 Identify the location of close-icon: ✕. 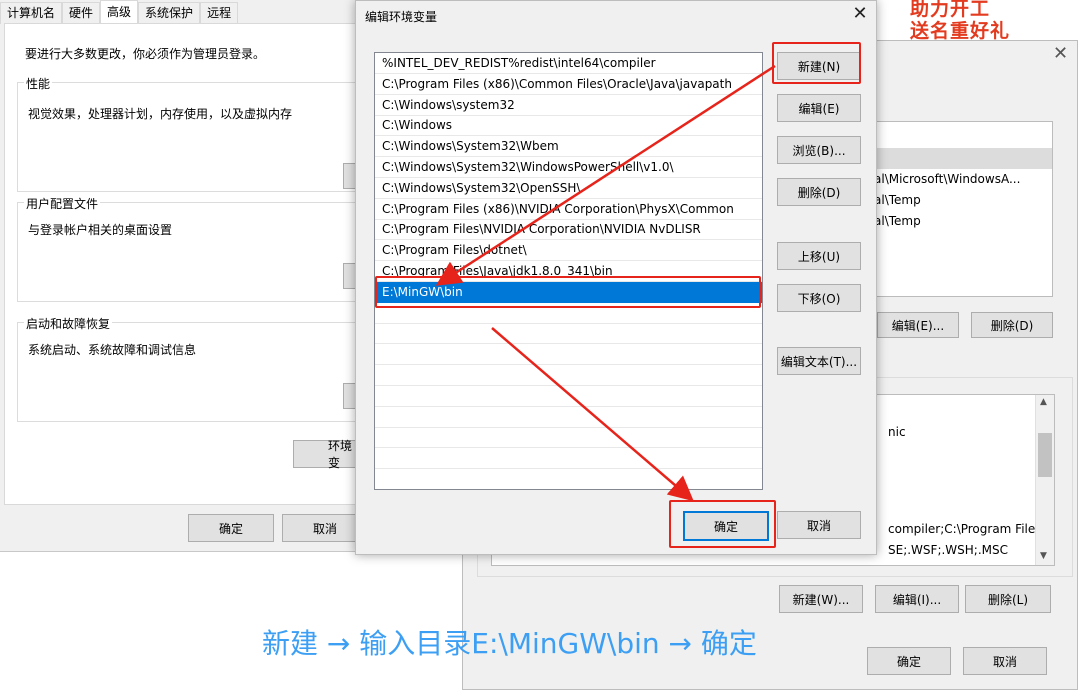
(860, 15).